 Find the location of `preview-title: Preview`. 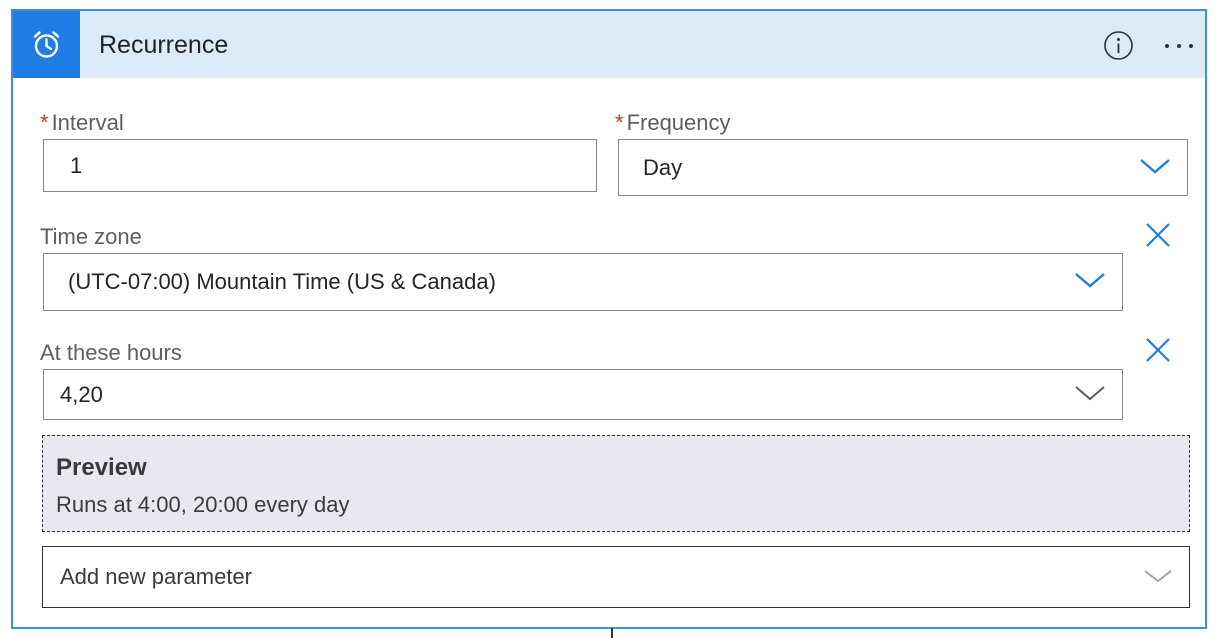

preview-title: Preview is located at coordinates (101, 467).